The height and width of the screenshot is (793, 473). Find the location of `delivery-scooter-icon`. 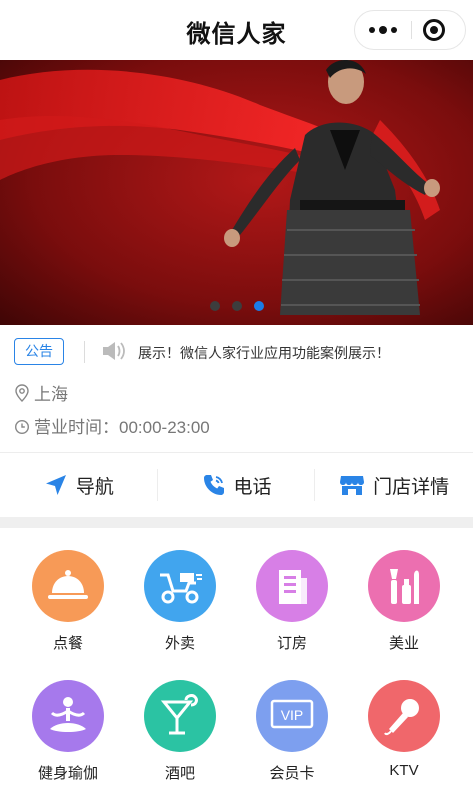

delivery-scooter-icon is located at coordinates (181, 588).